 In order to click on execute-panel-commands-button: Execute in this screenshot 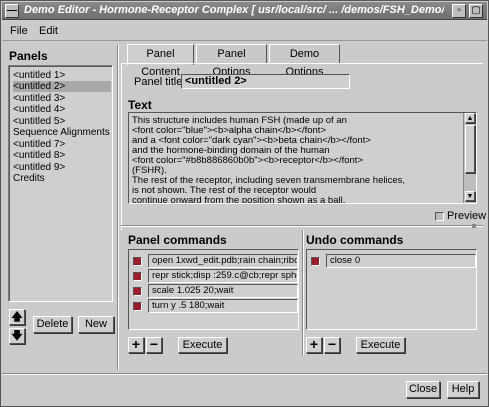, I will do `click(202, 345)`.